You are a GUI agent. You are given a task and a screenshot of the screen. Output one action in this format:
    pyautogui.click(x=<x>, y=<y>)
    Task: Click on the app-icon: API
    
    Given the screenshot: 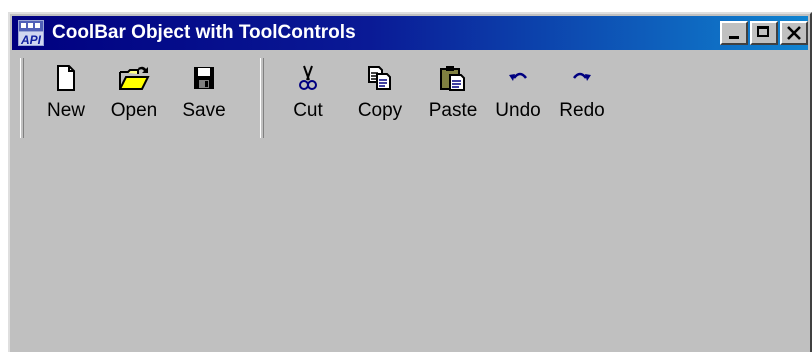 What is the action you would take?
    pyautogui.click(x=31, y=33)
    